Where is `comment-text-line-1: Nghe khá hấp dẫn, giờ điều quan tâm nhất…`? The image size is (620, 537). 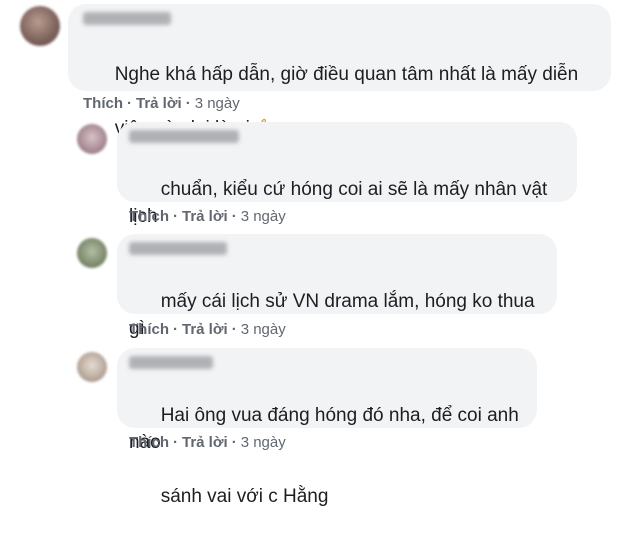 comment-text-line-1: Nghe khá hấp dẫn, giờ điều quan tâm nhất… is located at coordinates (346, 74).